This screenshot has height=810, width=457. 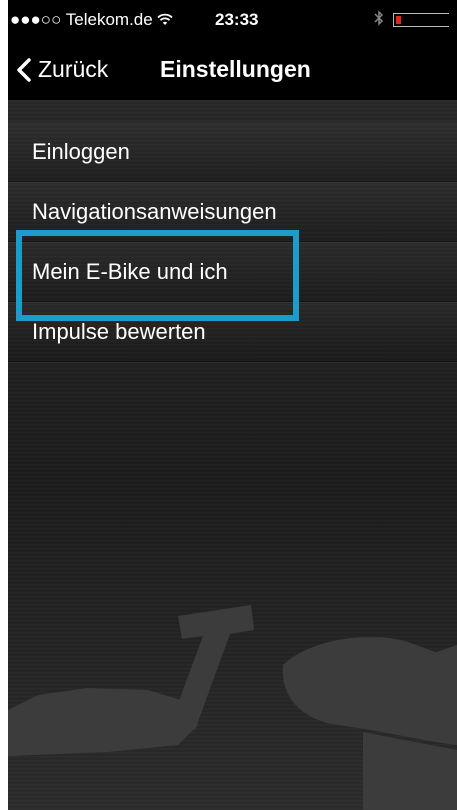 I want to click on back-label: Zurück, so click(x=73, y=69).